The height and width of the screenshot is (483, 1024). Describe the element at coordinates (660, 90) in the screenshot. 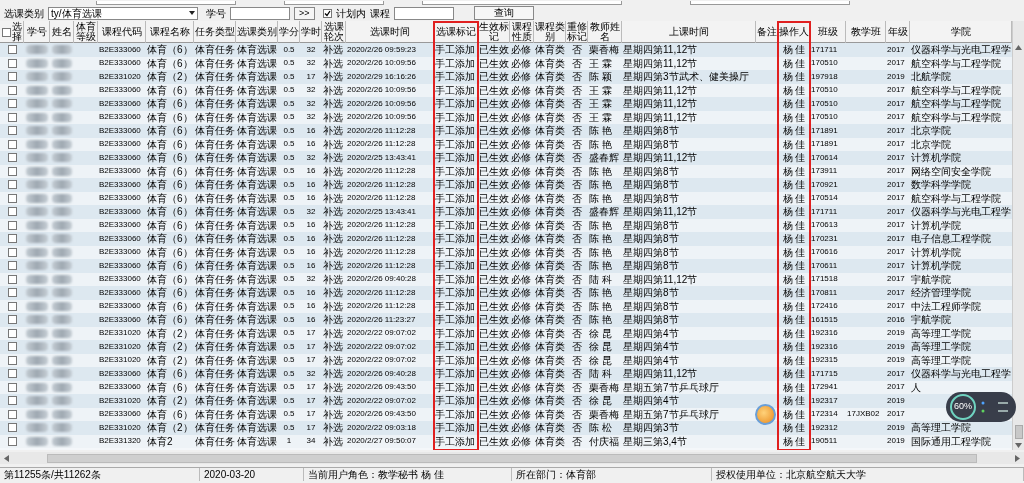

I see `table-cell: 星期四第11,12节` at that location.